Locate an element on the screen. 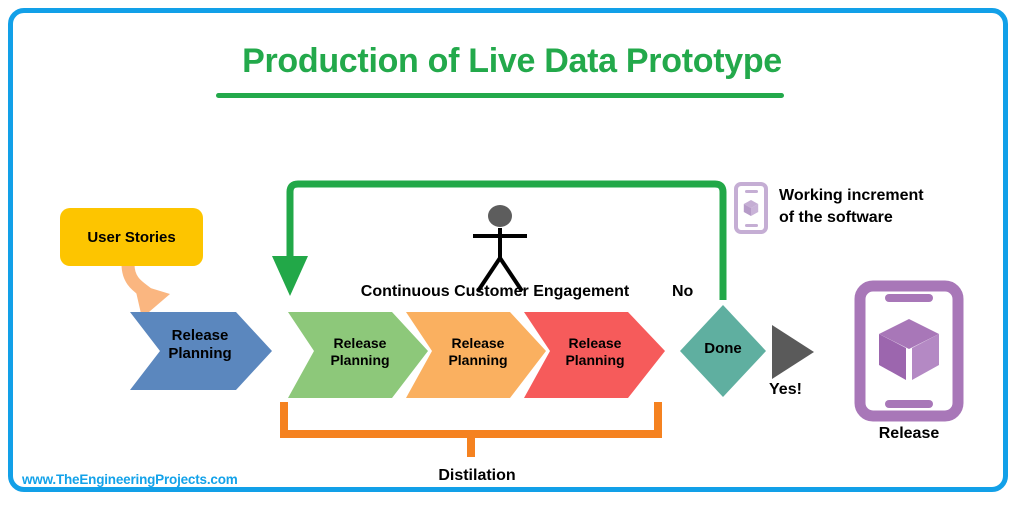 Image resolution: width=1024 pixels, height=508 pixels. branch-label-no: No is located at coordinates (683, 291).